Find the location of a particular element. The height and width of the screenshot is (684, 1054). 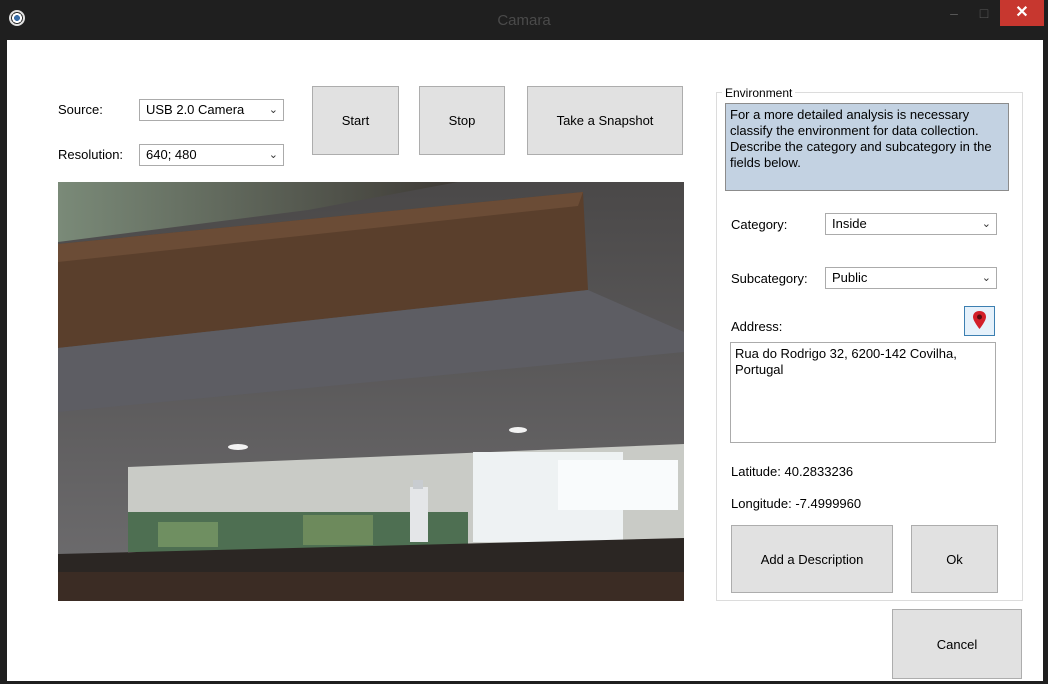

take-snapshot-button: Take a Snapshot is located at coordinates (605, 120).